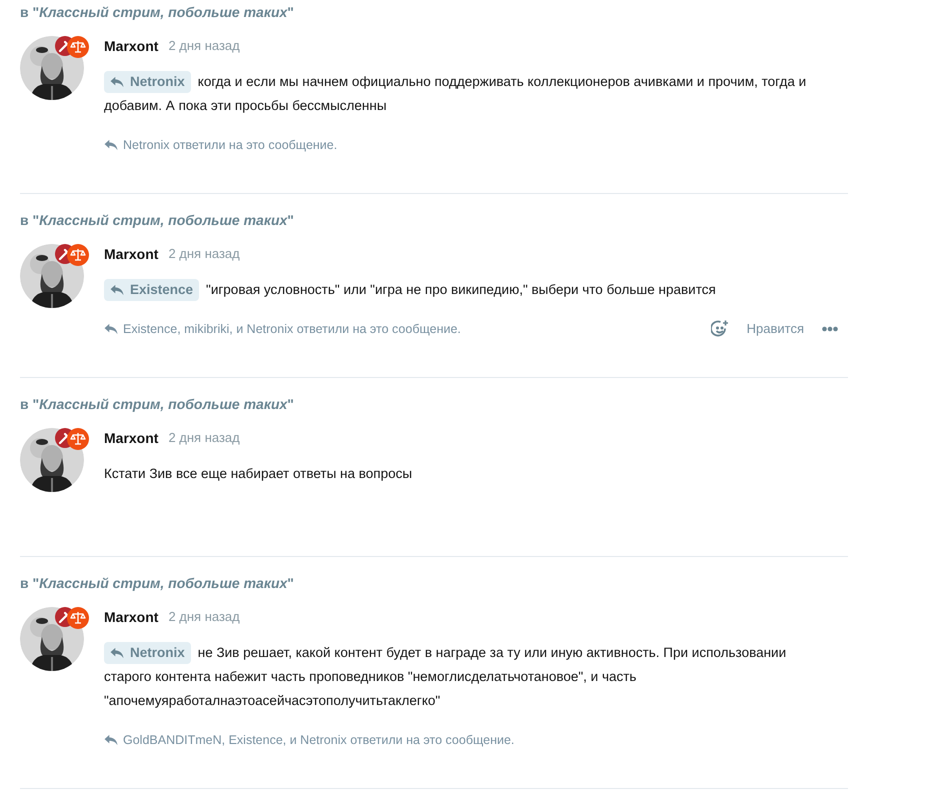 This screenshot has width=929, height=799. What do you see at coordinates (476, 94) in the screenshot?
I see `post-body: Netronix когда и если мы начнем официально поддерживать коллекционеров ачивками и прочим, тогда и добавим. А пока эти просьбы бессмысленны` at bounding box center [476, 94].